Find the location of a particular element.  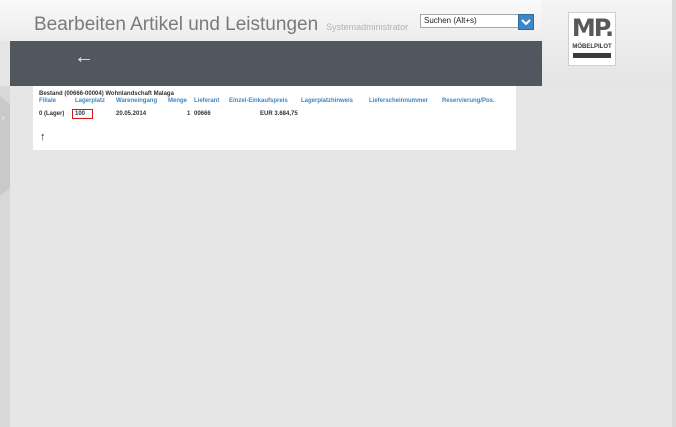

col-reservierung: Reservierung/Pos. is located at coordinates (468, 101).